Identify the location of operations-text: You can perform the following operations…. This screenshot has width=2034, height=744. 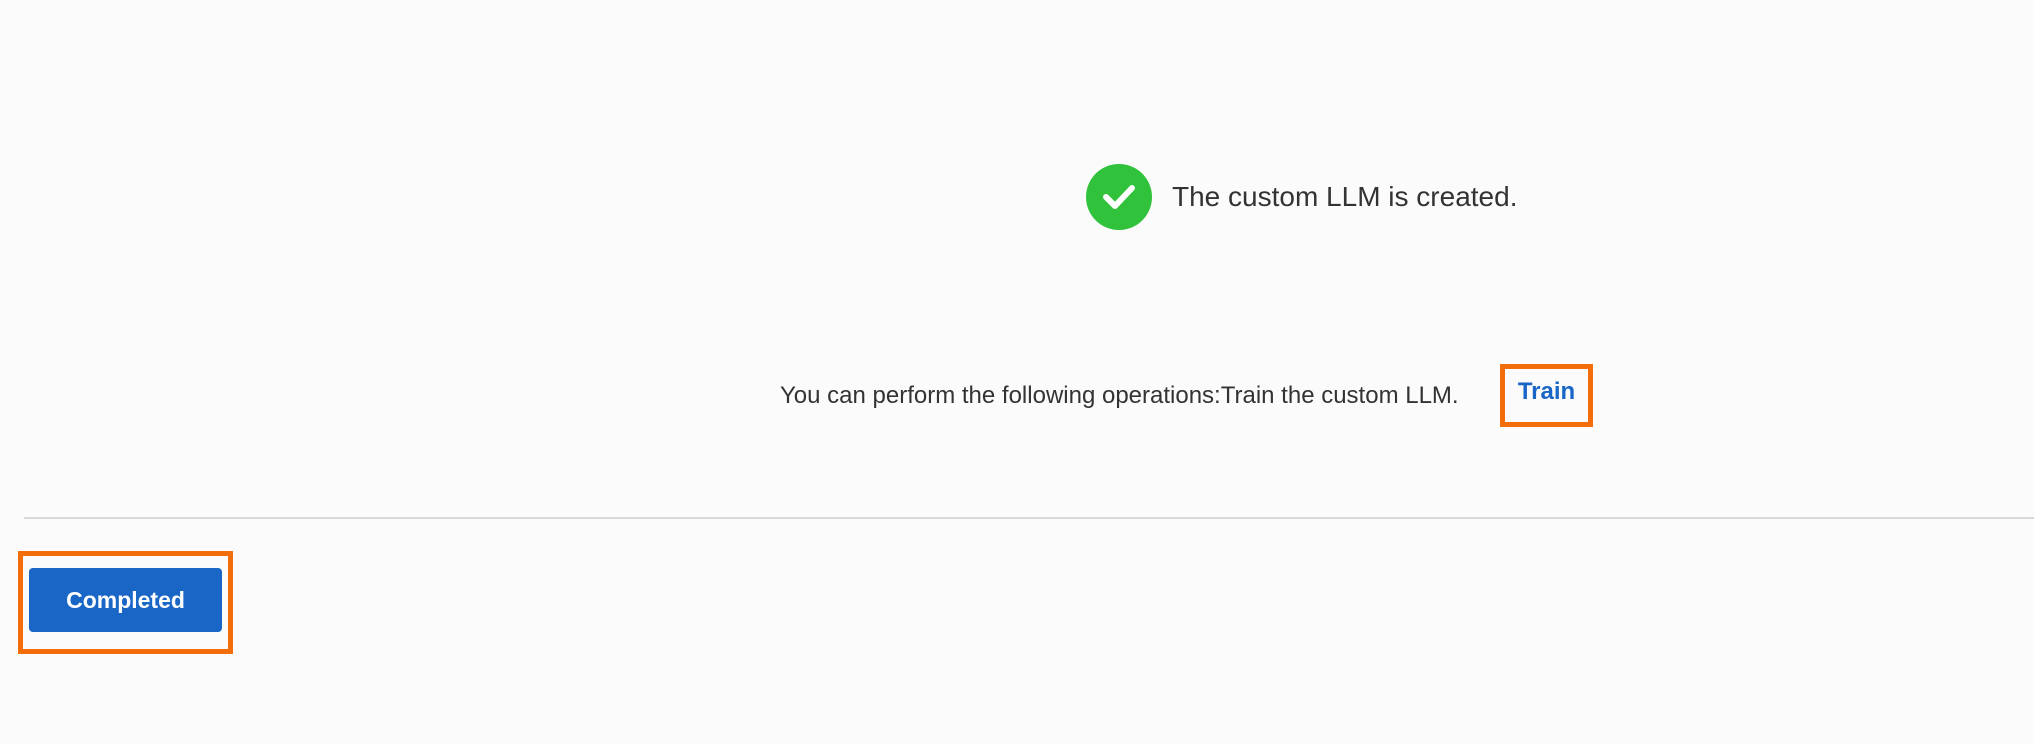
(1119, 395).